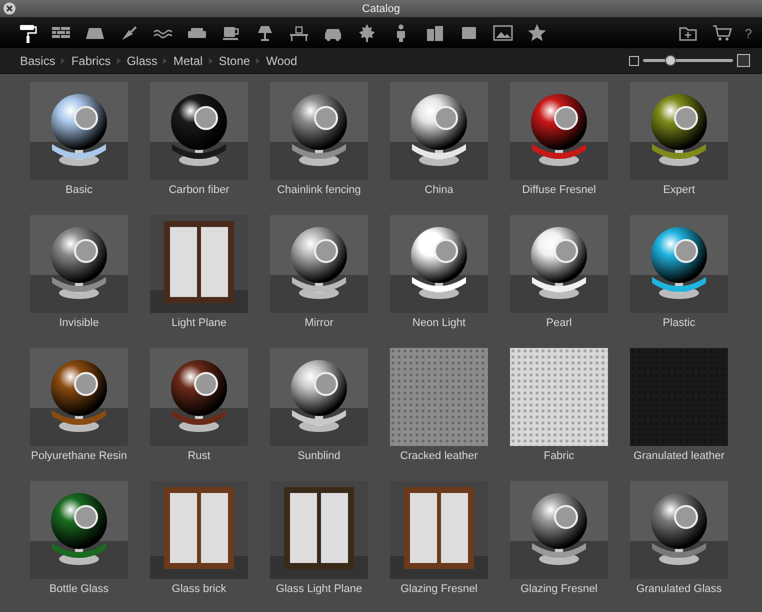 The height and width of the screenshot is (612, 762). I want to click on small-size-icon, so click(634, 61).